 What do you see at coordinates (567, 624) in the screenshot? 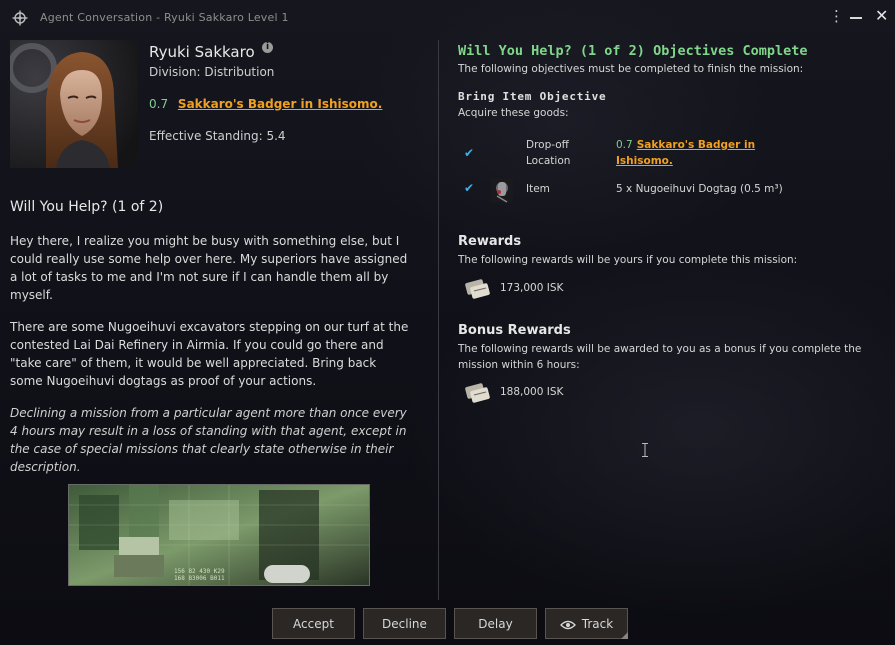
I see `eye-icon` at bounding box center [567, 624].